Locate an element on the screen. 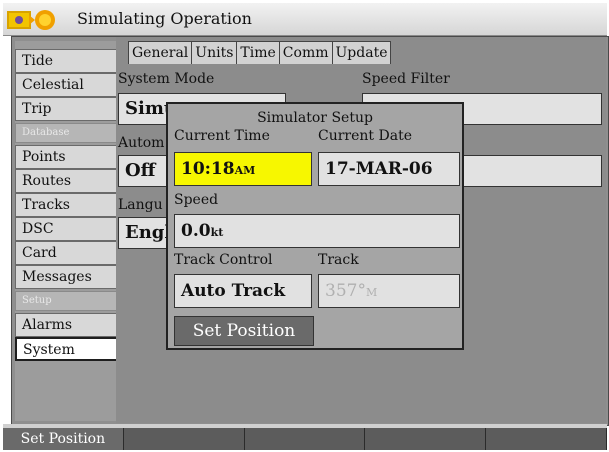 Image resolution: width=609 pixels, height=452 pixels. auto-power-label: Autom is located at coordinates (141, 143).